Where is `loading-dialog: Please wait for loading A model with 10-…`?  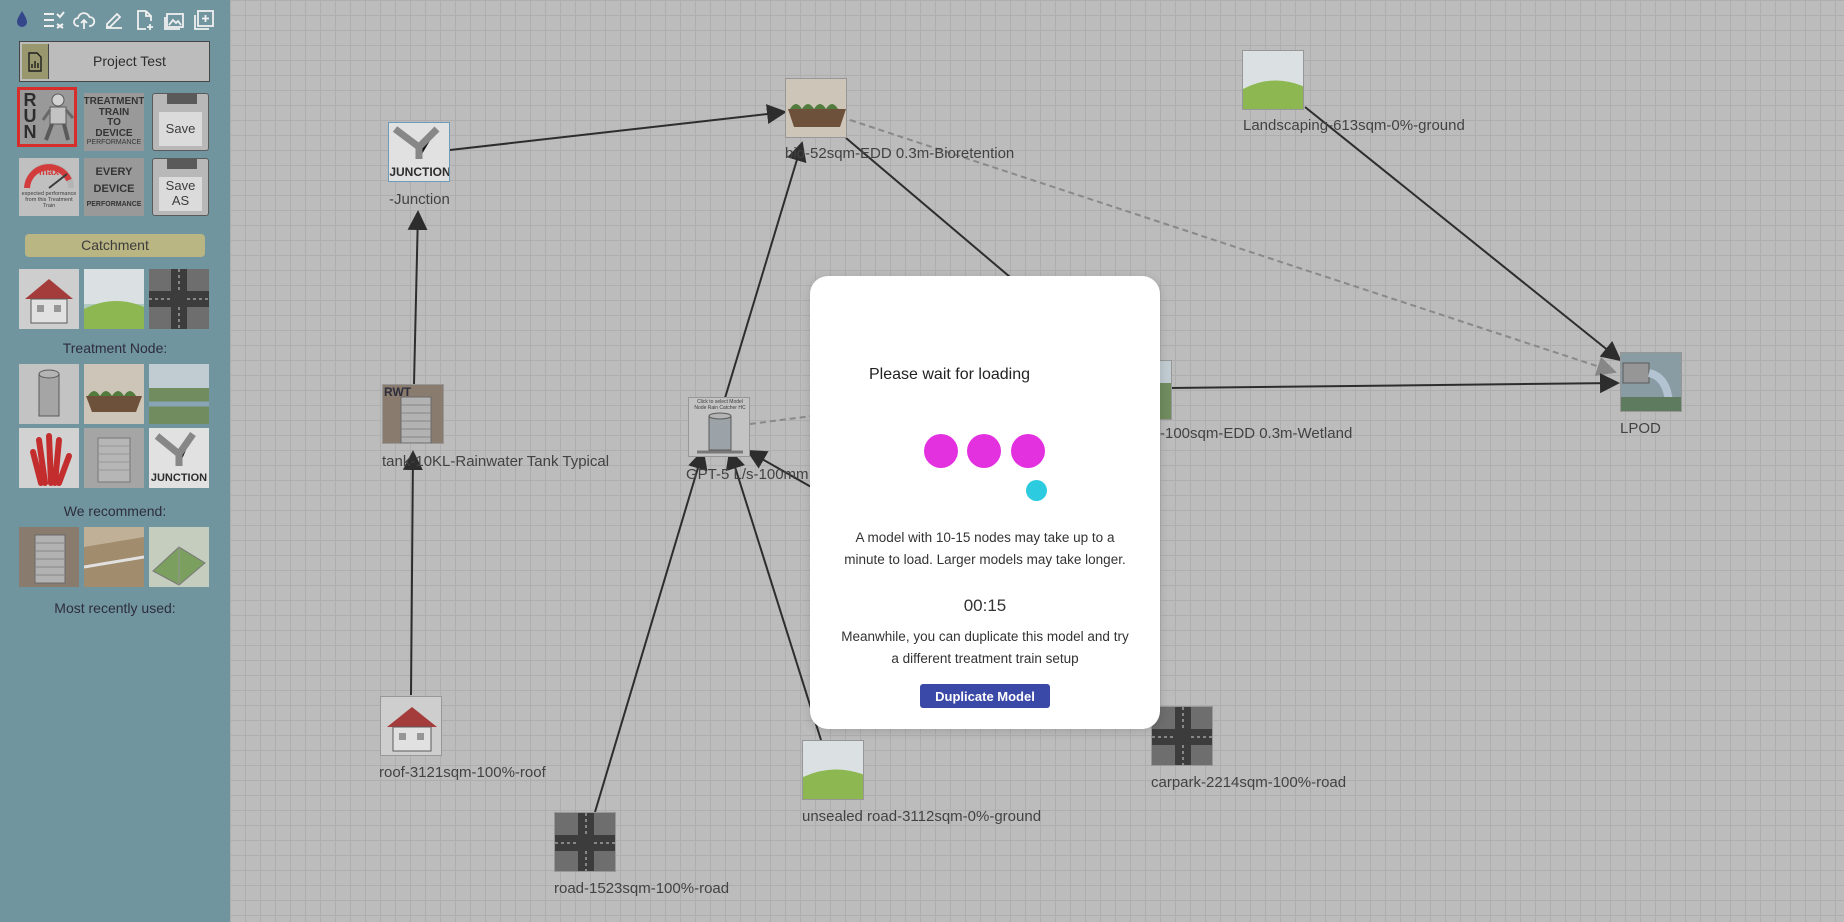 loading-dialog: Please wait for loading A model with 10-… is located at coordinates (985, 502).